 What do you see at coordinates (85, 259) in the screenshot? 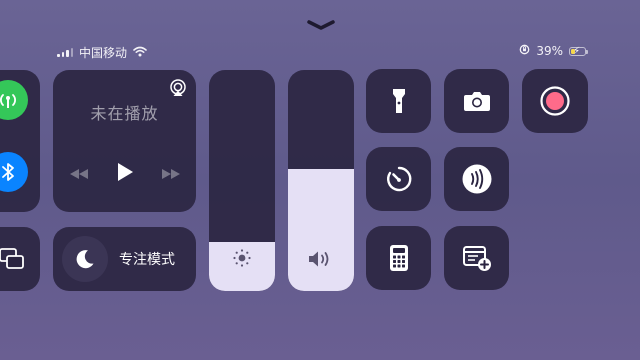
I see `moon-icon` at bounding box center [85, 259].